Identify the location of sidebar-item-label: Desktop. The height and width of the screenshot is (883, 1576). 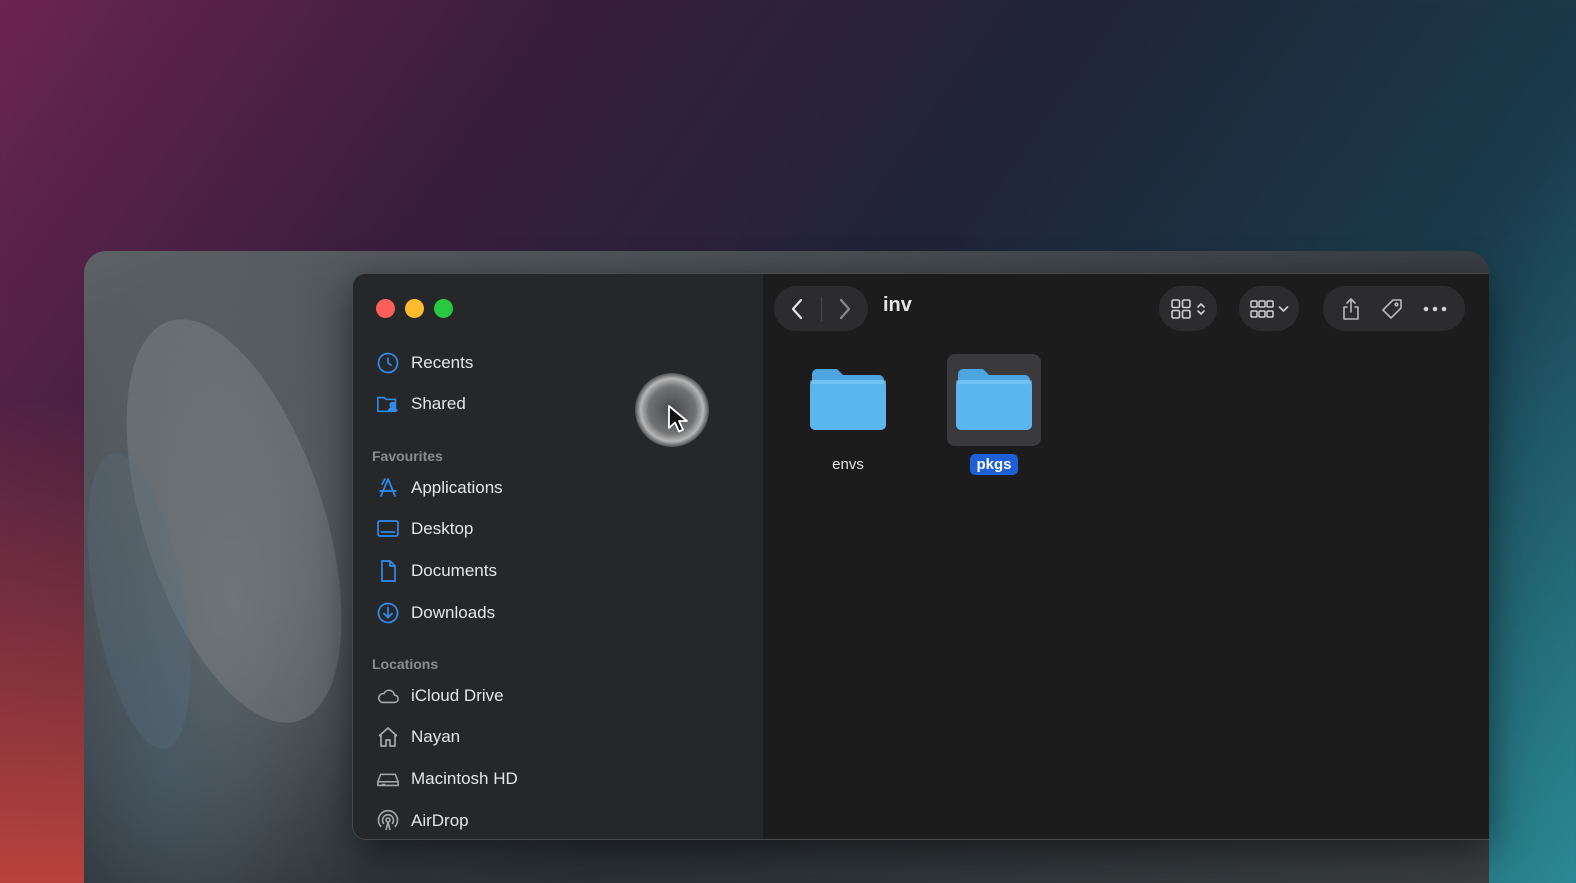
(442, 529).